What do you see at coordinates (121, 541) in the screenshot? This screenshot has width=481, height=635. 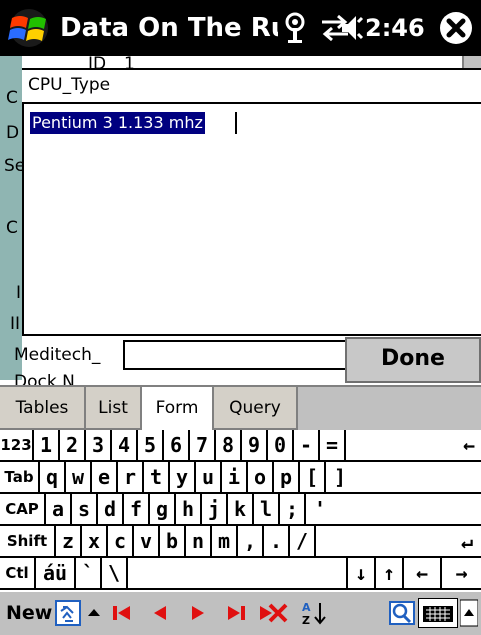 I see `key-c: c` at bounding box center [121, 541].